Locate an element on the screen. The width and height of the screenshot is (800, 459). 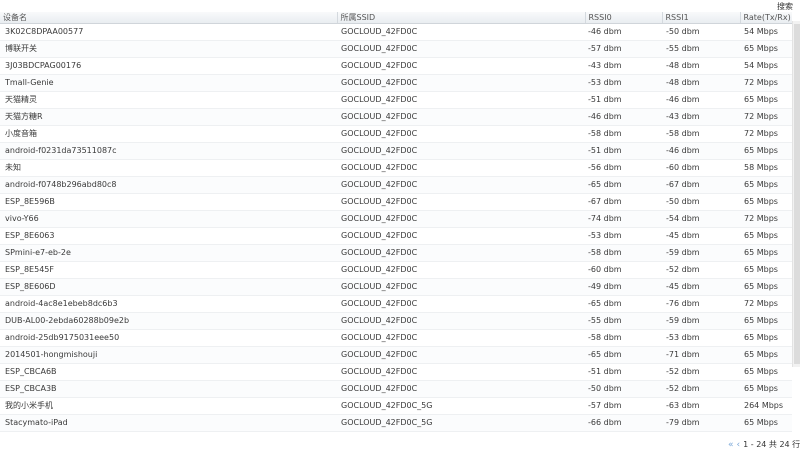
cell-device-name: 3K02C8DPAA00577 is located at coordinates (168, 32).